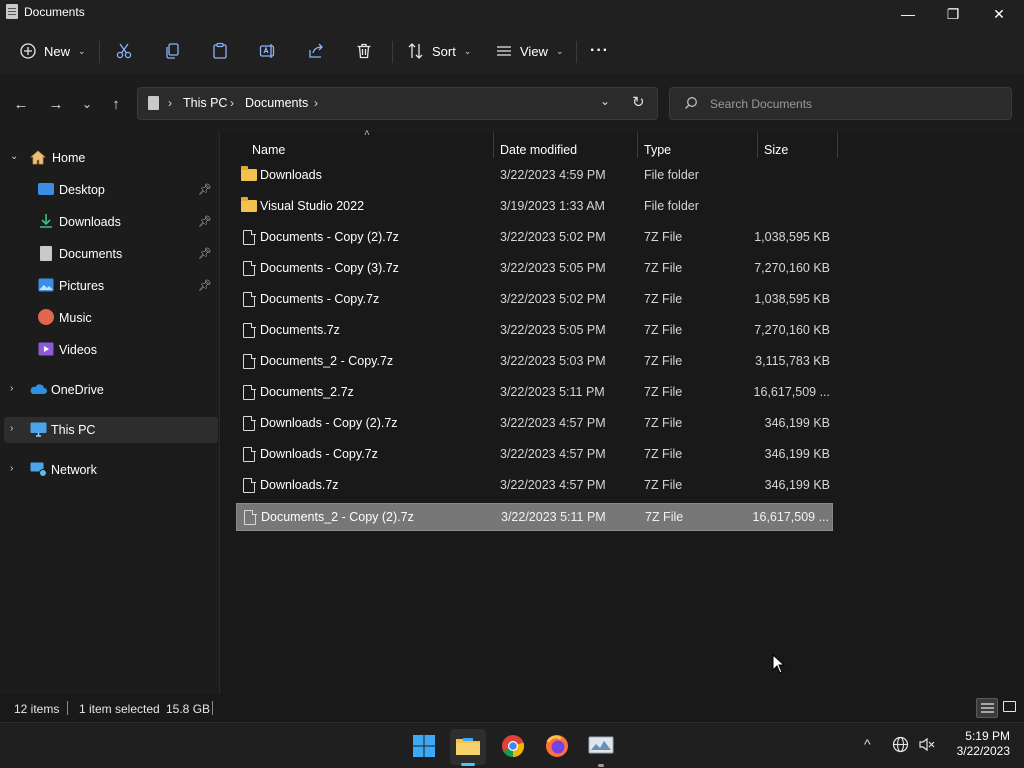  Describe the element at coordinates (109, 190) in the screenshot. I see `sidebar-item-desktop: Desktop 📌︎` at that location.